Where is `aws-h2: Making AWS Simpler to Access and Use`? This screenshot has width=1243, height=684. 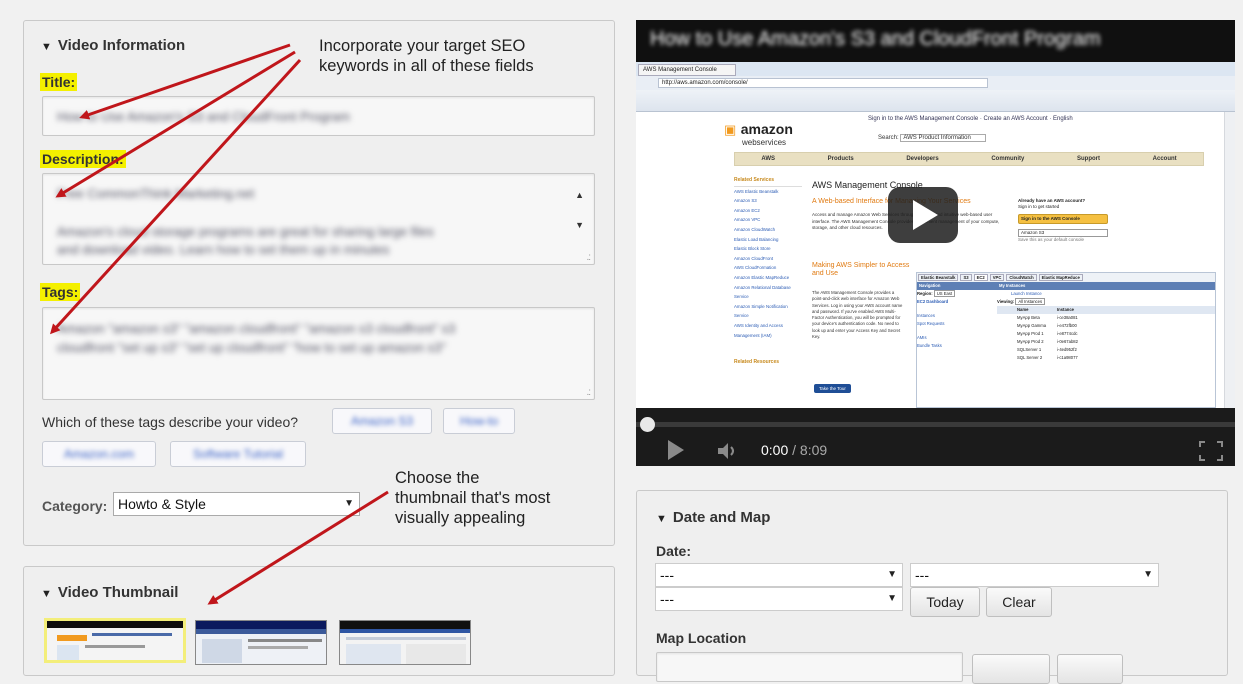
aws-h2: Making AWS Simpler to Access and Use is located at coordinates (861, 269).